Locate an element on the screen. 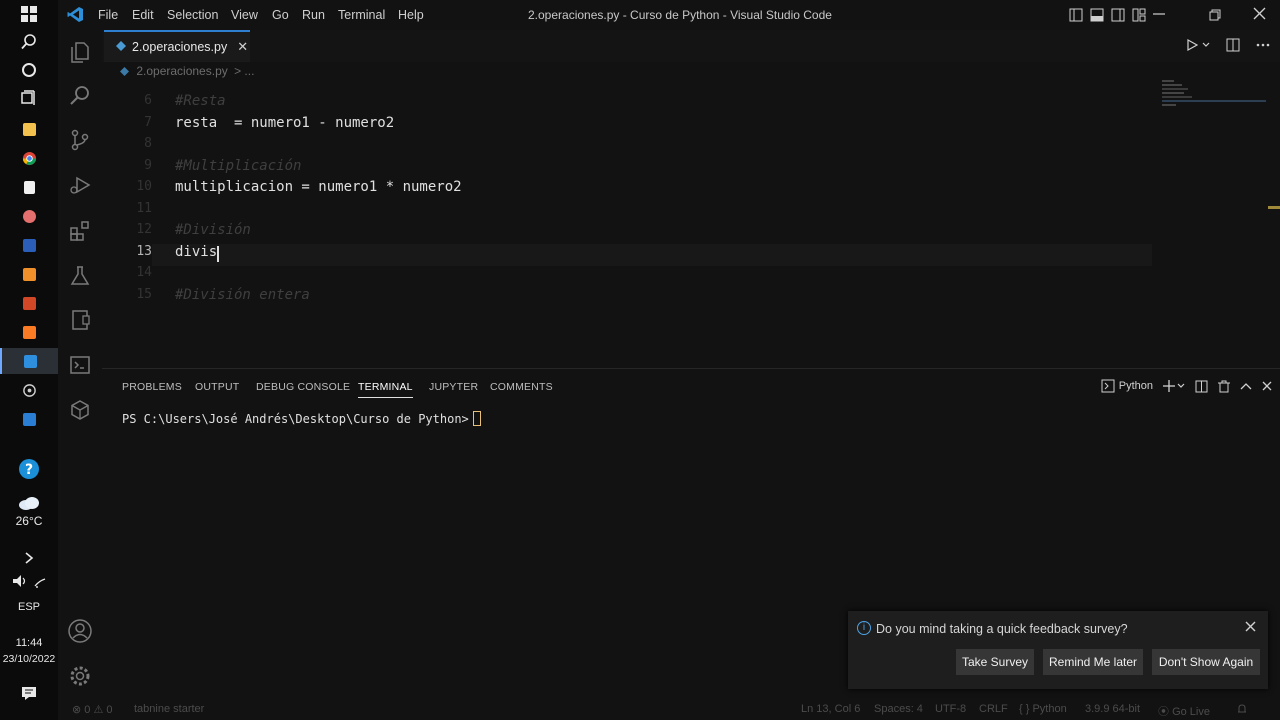  volume-network-icons is located at coordinates (29, 581).